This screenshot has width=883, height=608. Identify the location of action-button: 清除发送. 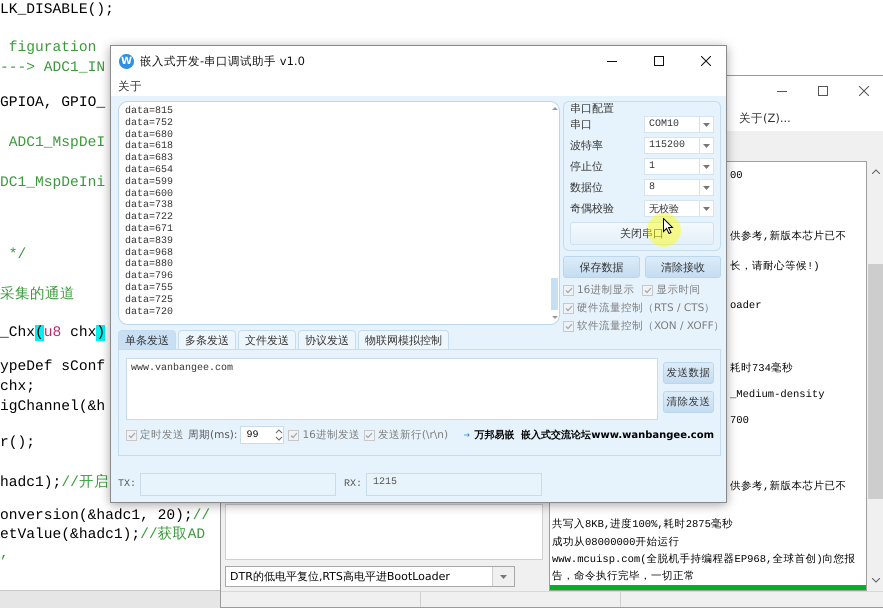
(688, 402).